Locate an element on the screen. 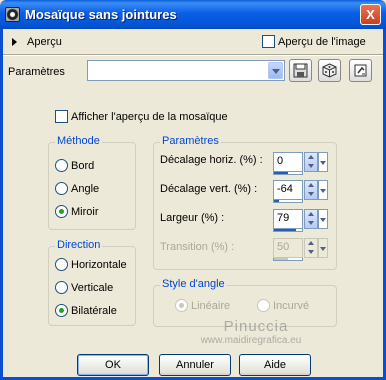 The image size is (386, 380). radio-label: Bord is located at coordinates (83, 165).